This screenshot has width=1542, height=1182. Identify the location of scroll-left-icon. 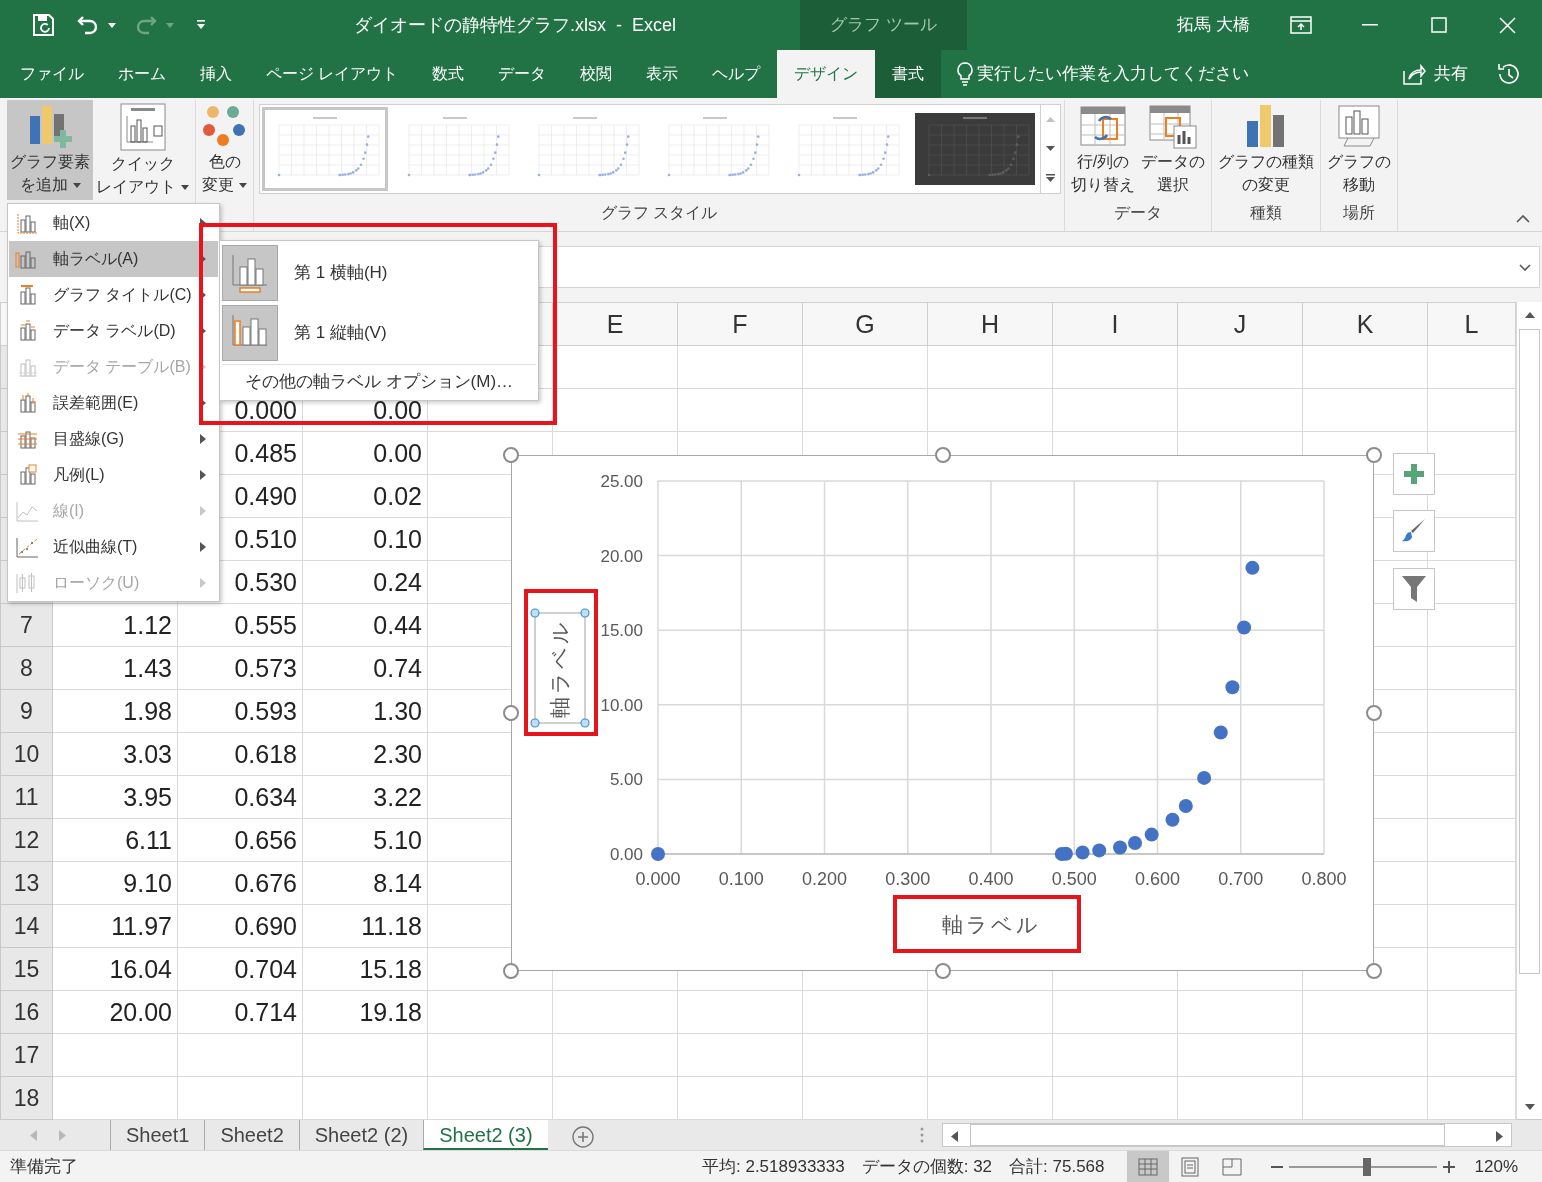
(954, 1137).